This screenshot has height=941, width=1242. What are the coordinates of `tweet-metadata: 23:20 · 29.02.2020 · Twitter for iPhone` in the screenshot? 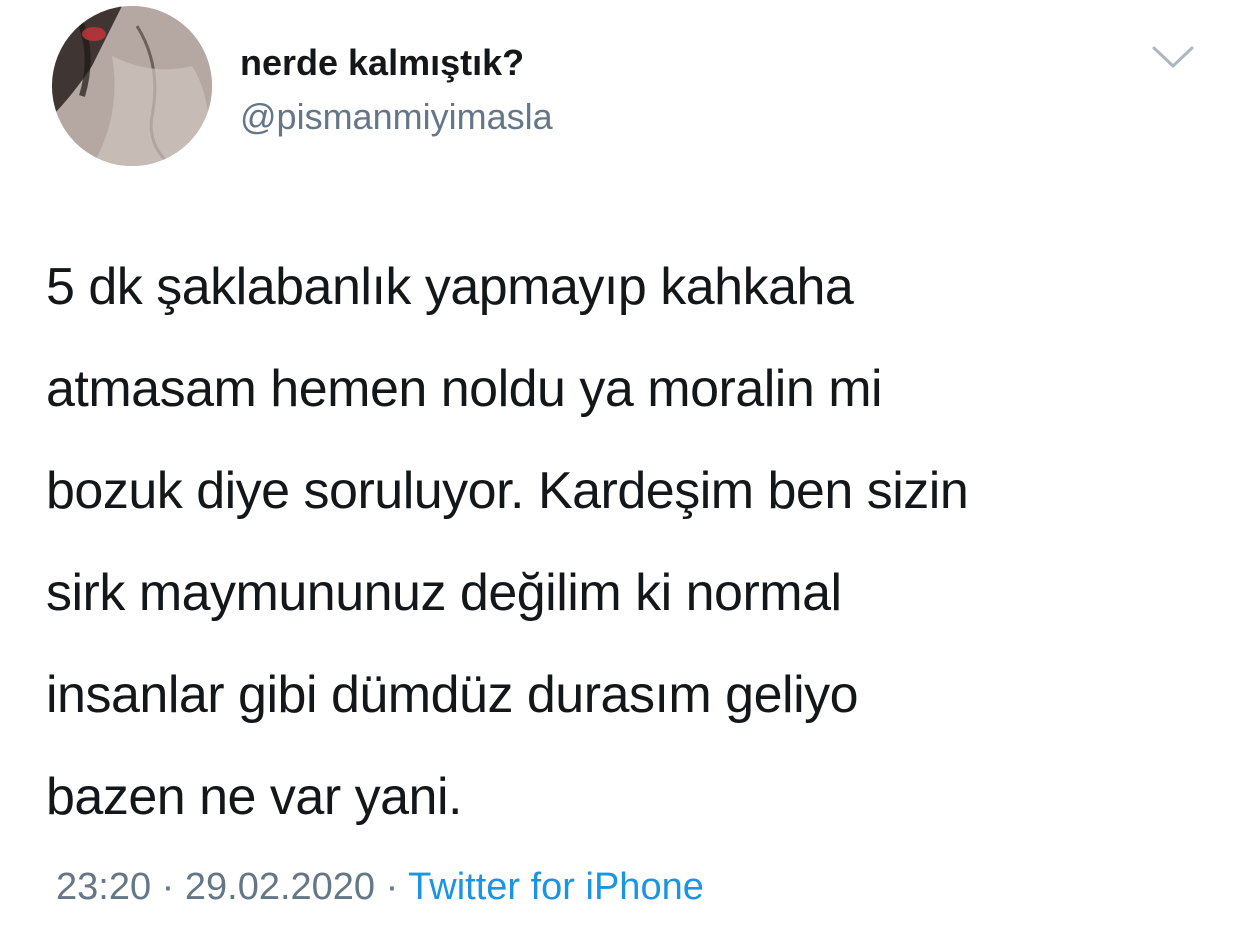 It's located at (380, 887).